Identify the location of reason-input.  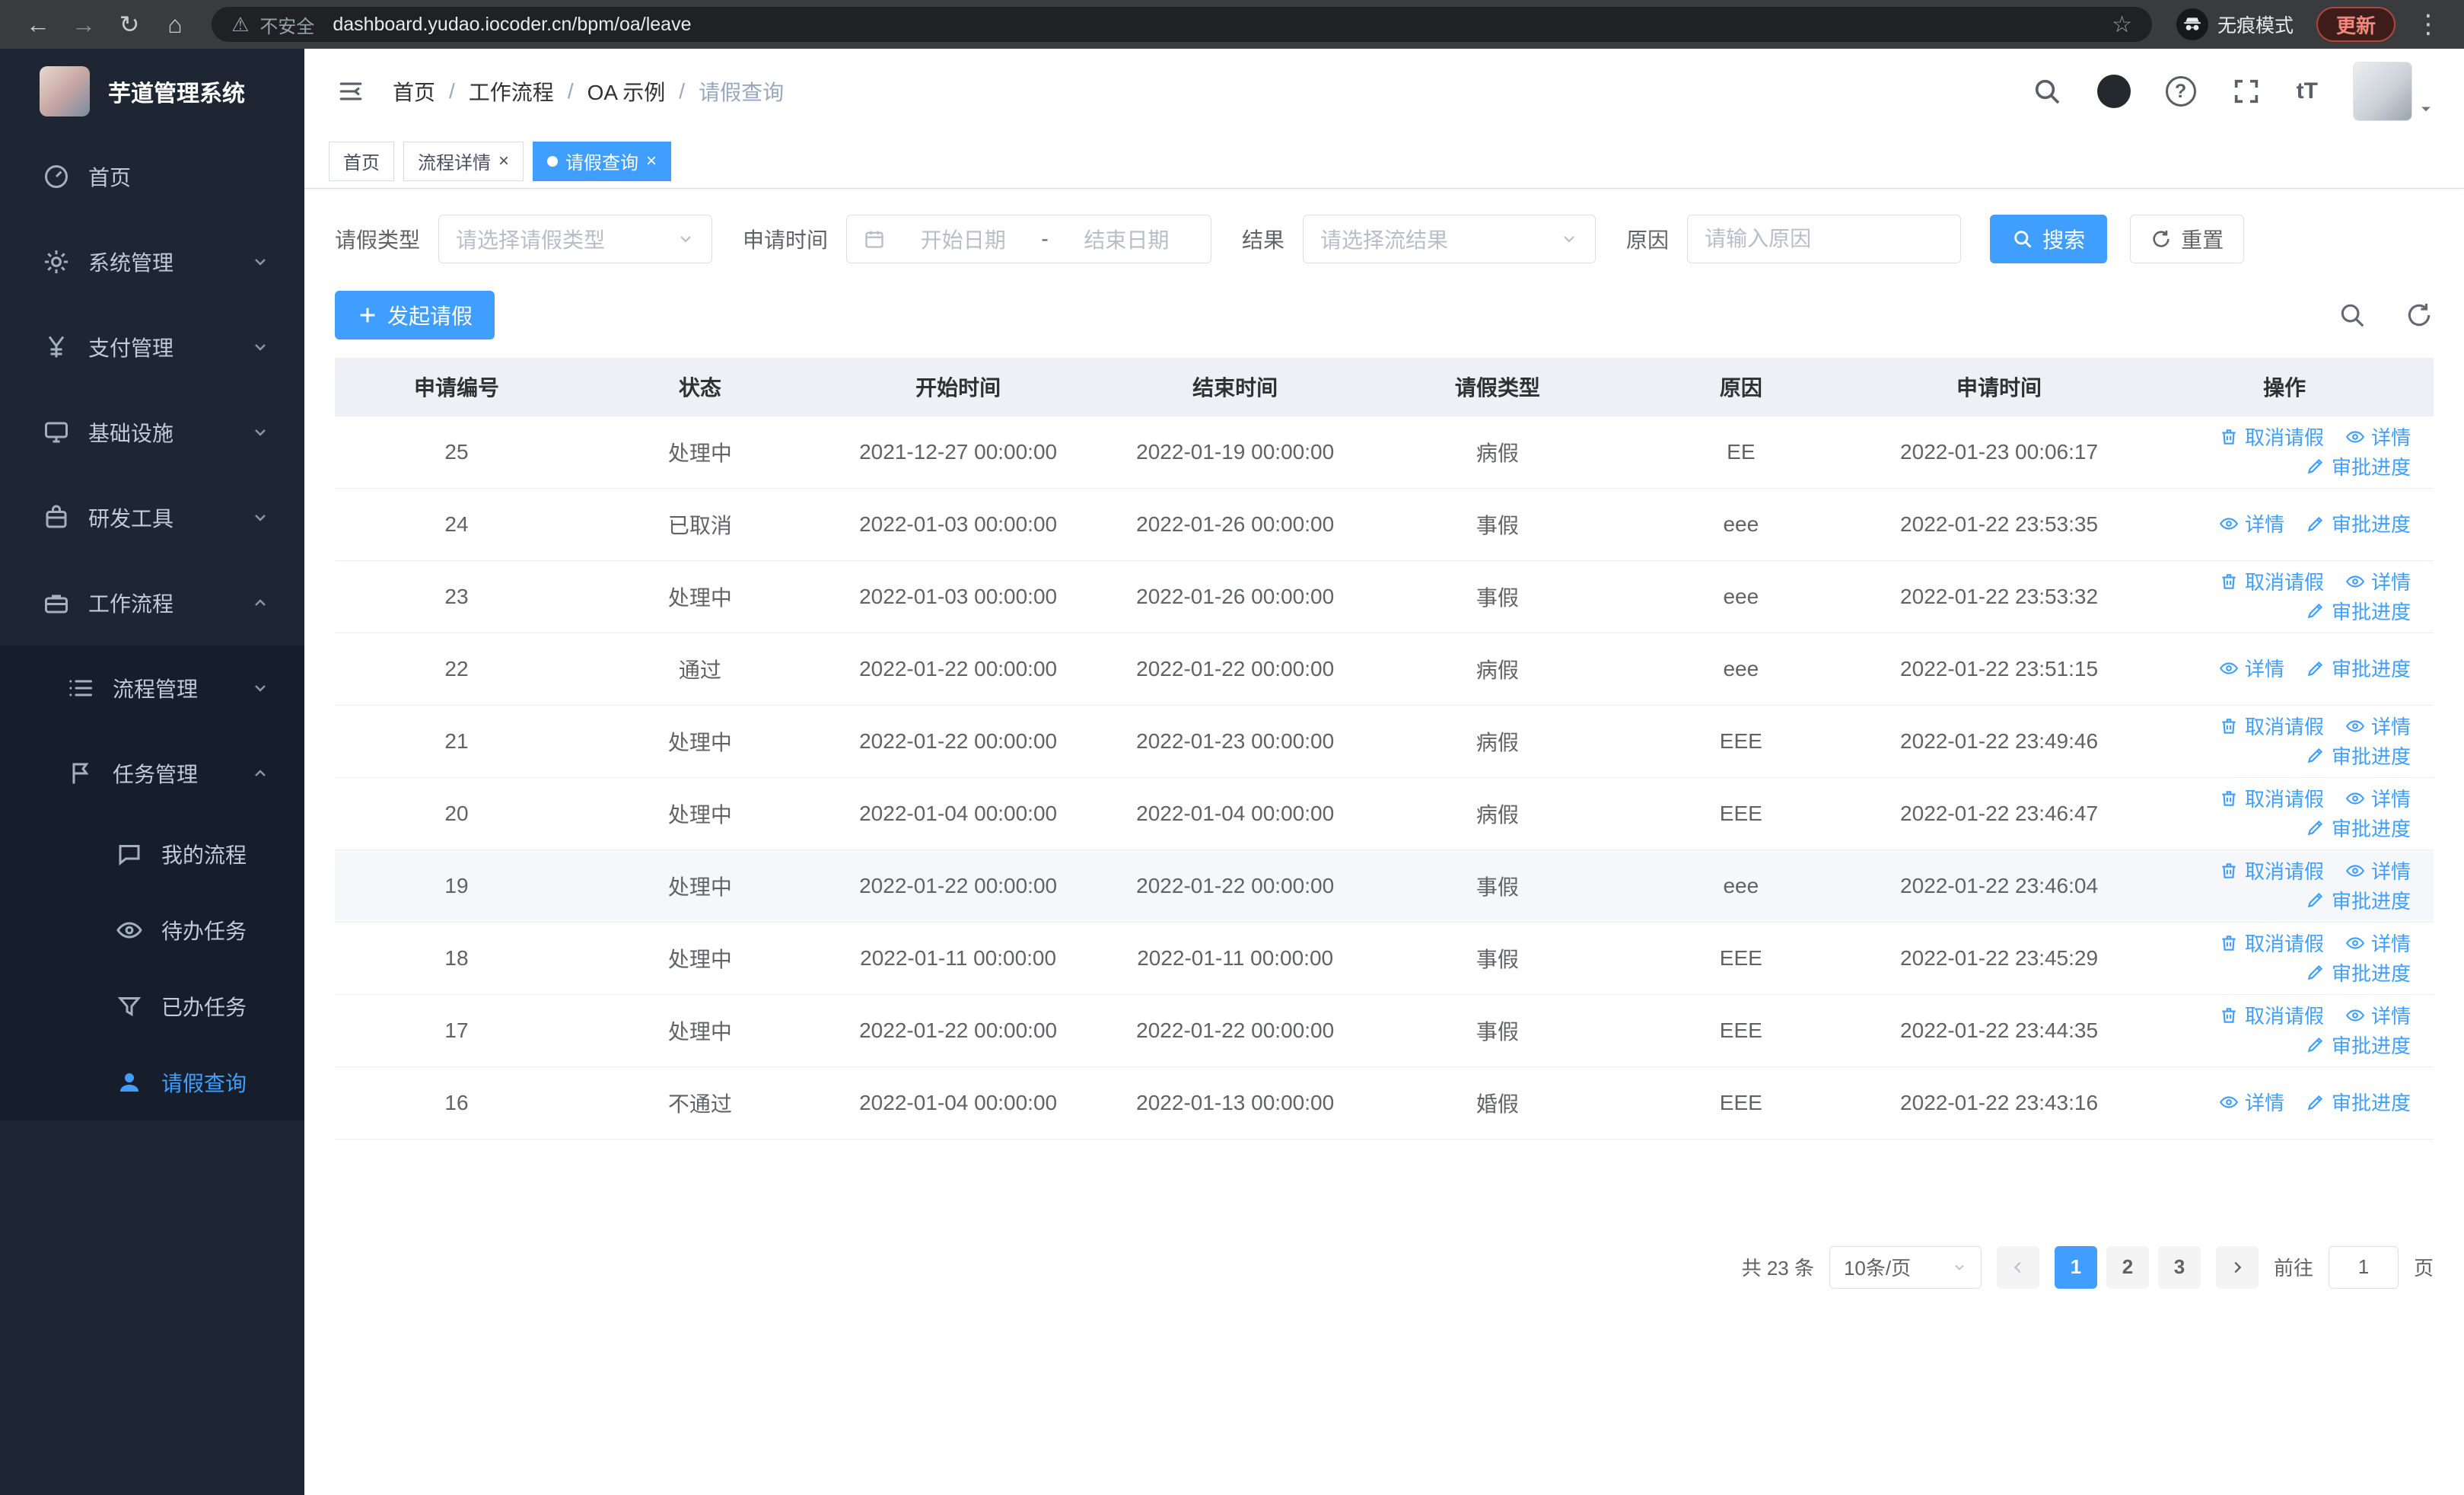
(1824, 239).